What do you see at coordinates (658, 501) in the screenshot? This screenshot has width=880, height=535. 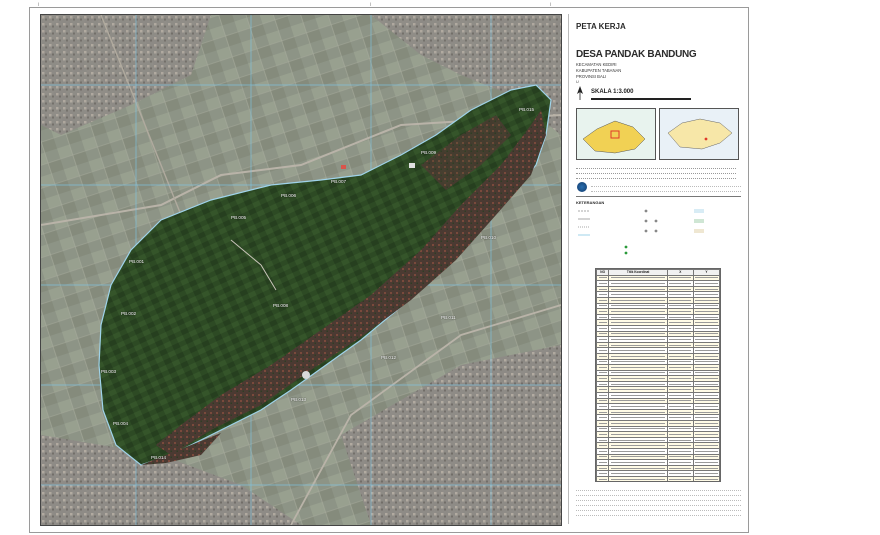 I see `footnote-lines` at bounding box center [658, 501].